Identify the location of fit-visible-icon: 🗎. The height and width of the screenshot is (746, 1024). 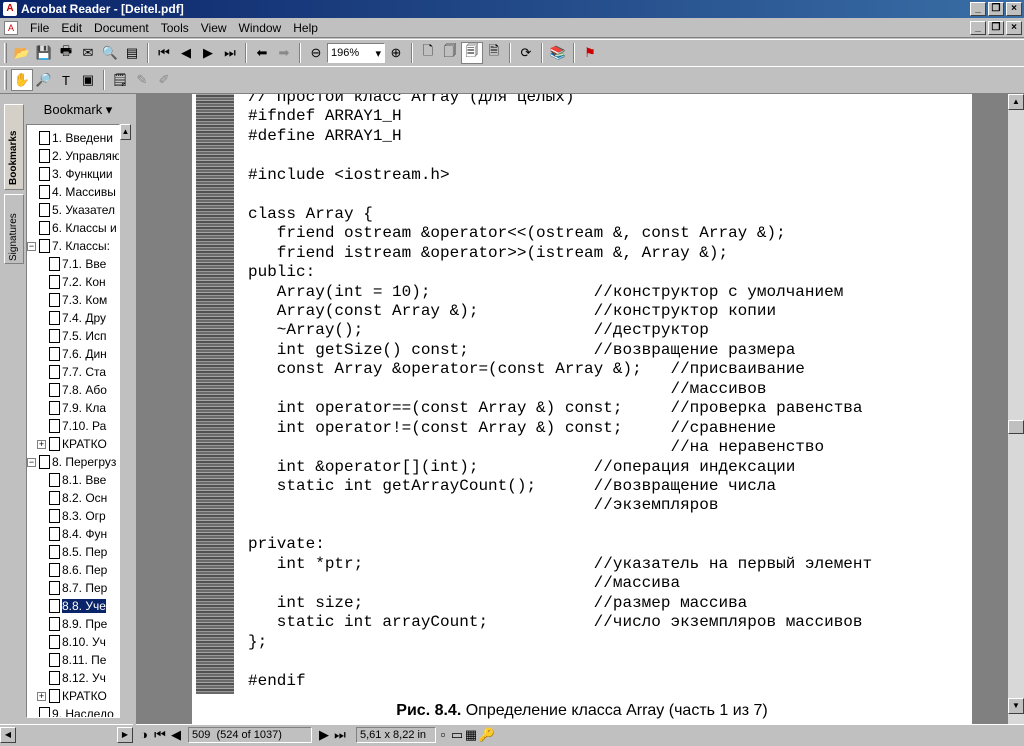
(494, 53).